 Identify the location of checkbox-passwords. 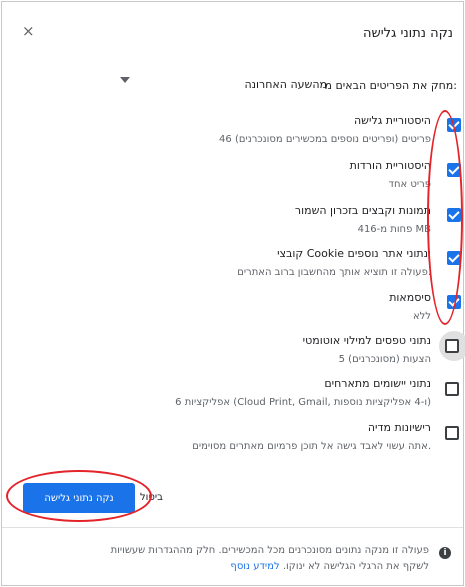
(454, 302).